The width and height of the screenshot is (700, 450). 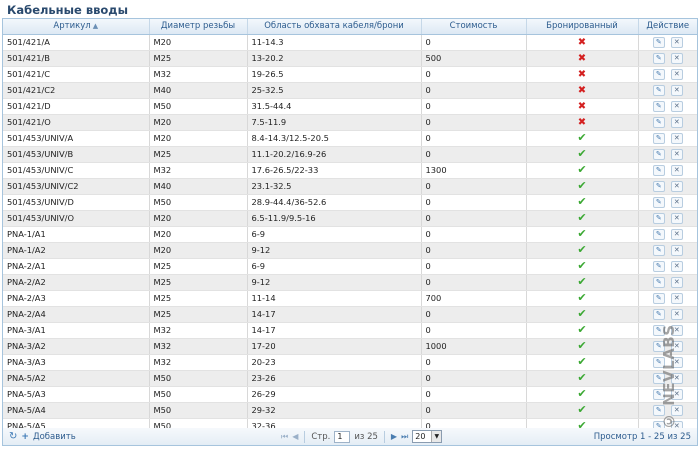 I want to click on cell-article: PNA-3/A3, so click(x=76, y=362).